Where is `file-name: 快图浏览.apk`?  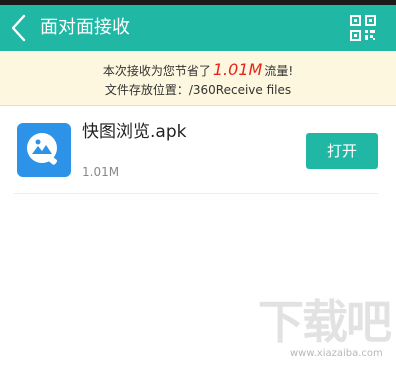 file-name: 快图浏览.apk is located at coordinates (134, 132).